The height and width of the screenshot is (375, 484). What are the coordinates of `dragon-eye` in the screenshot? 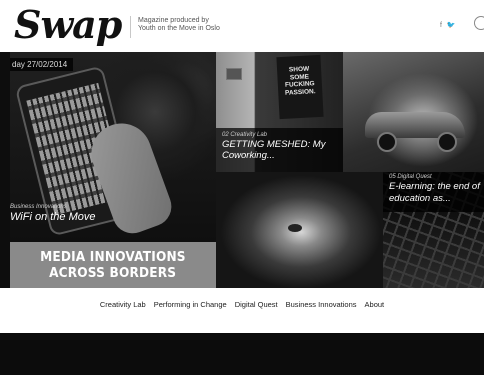 It's located at (295, 228).